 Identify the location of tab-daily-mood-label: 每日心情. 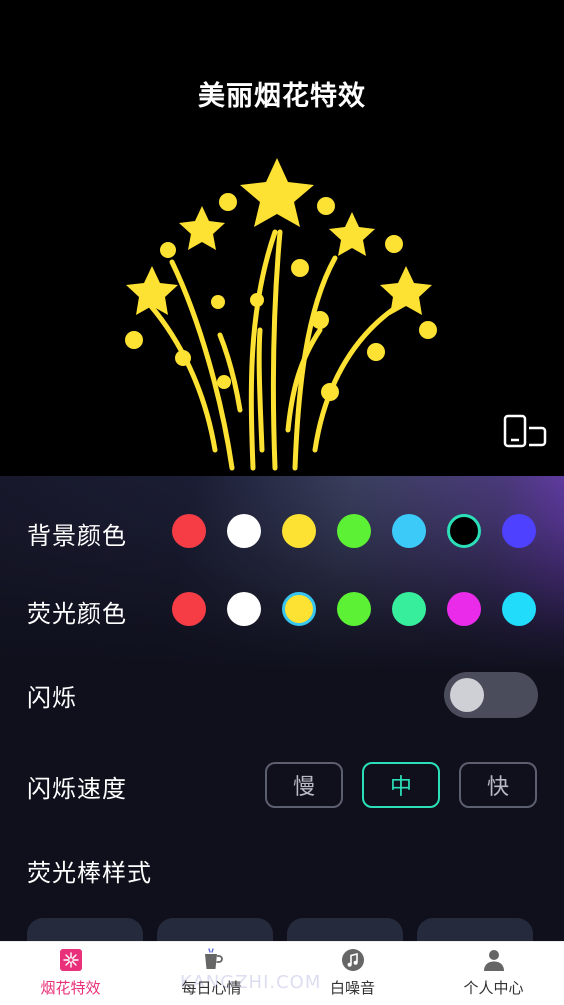
(211, 988).